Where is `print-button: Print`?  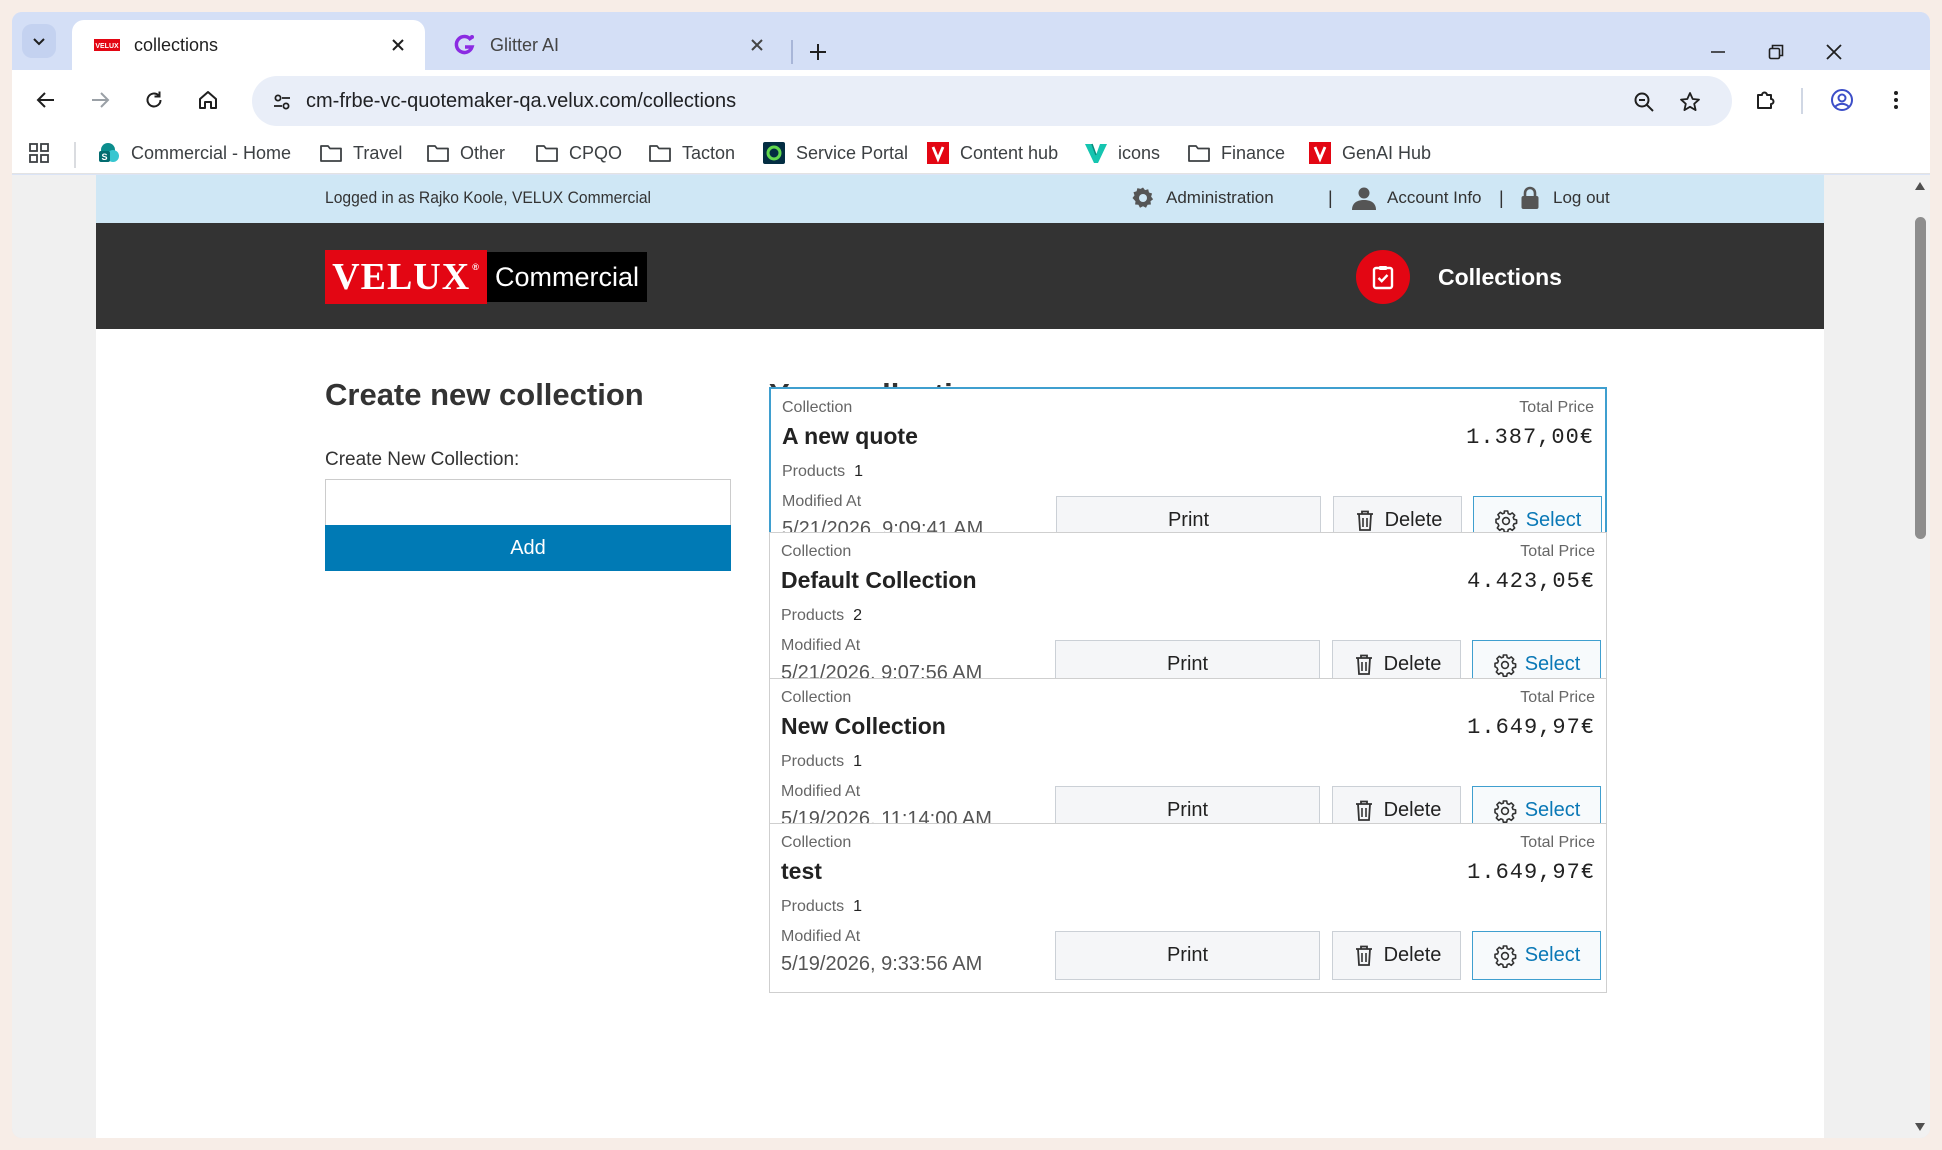
print-button: Print is located at coordinates (1187, 955).